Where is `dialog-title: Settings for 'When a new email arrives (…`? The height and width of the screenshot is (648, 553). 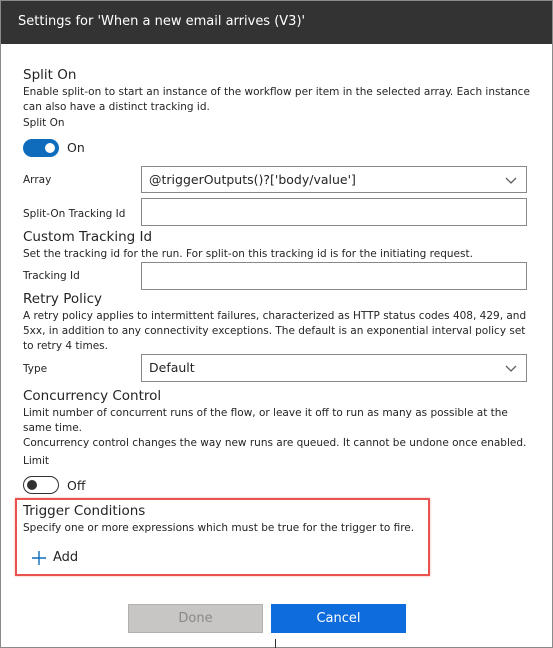
dialog-title: Settings for 'When a new email arrives (… is located at coordinates (162, 21).